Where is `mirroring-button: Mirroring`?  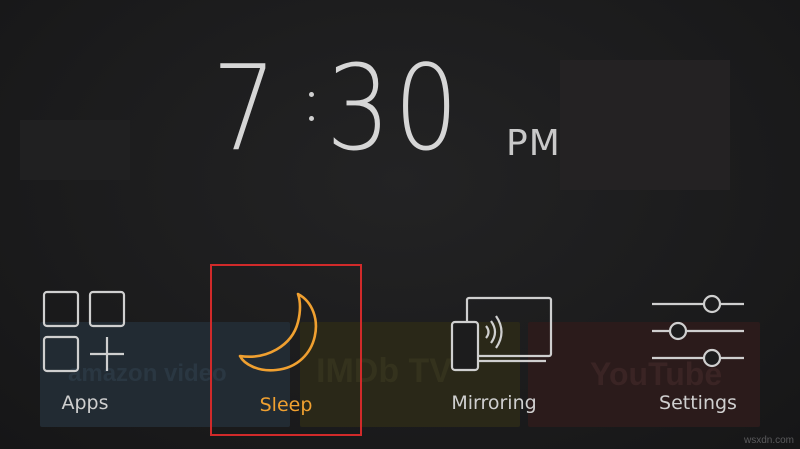
mirroring-button: Mirroring is located at coordinates (494, 350).